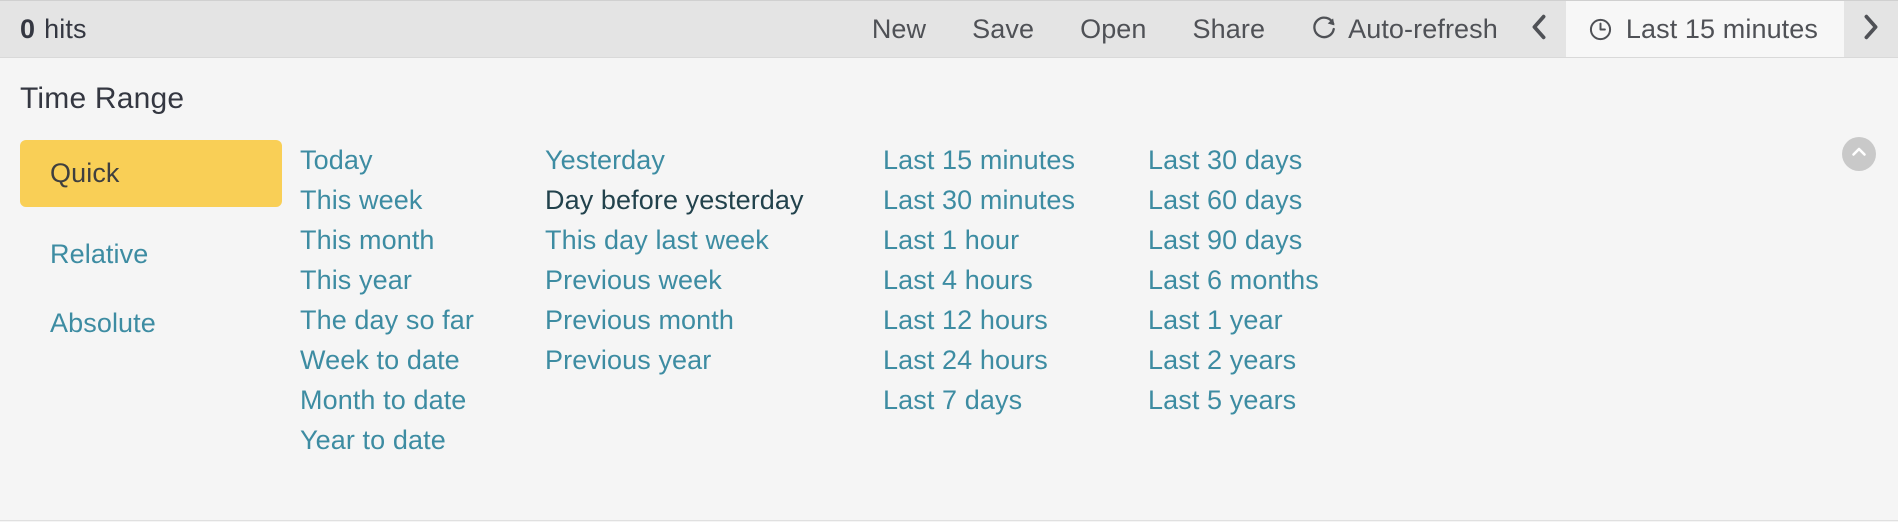 This screenshot has width=1898, height=522. I want to click on tab-quick: Quick, so click(151, 173).